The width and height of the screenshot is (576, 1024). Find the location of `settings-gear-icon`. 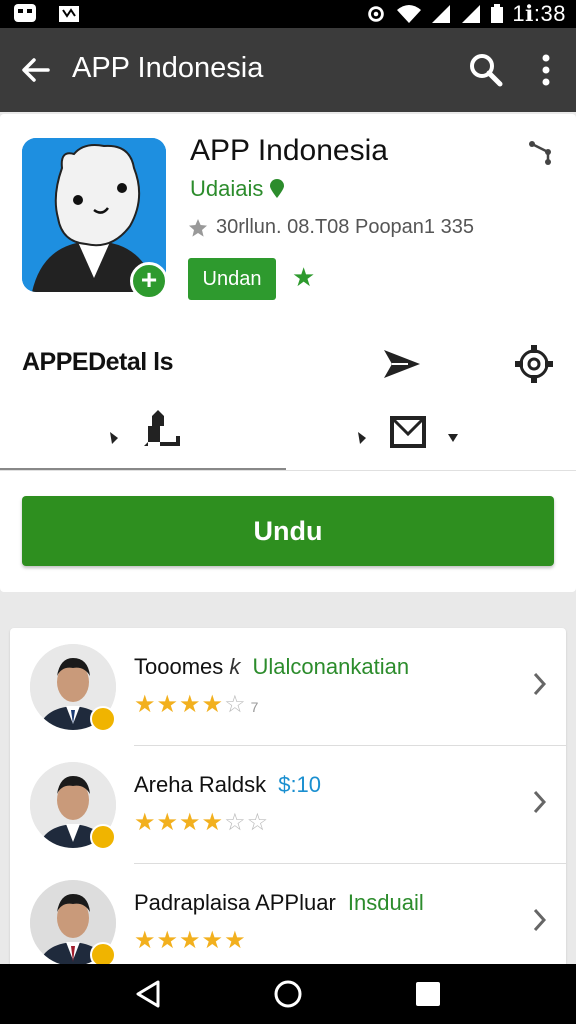

settings-gear-icon is located at coordinates (534, 364).